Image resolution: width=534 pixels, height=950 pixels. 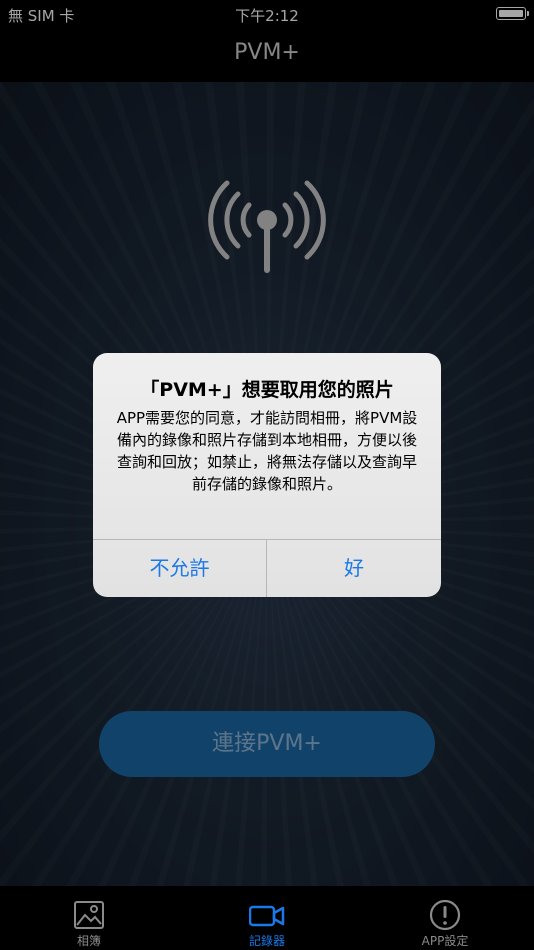 I want to click on tab-app-settings-label: APP設定, so click(x=445, y=941).